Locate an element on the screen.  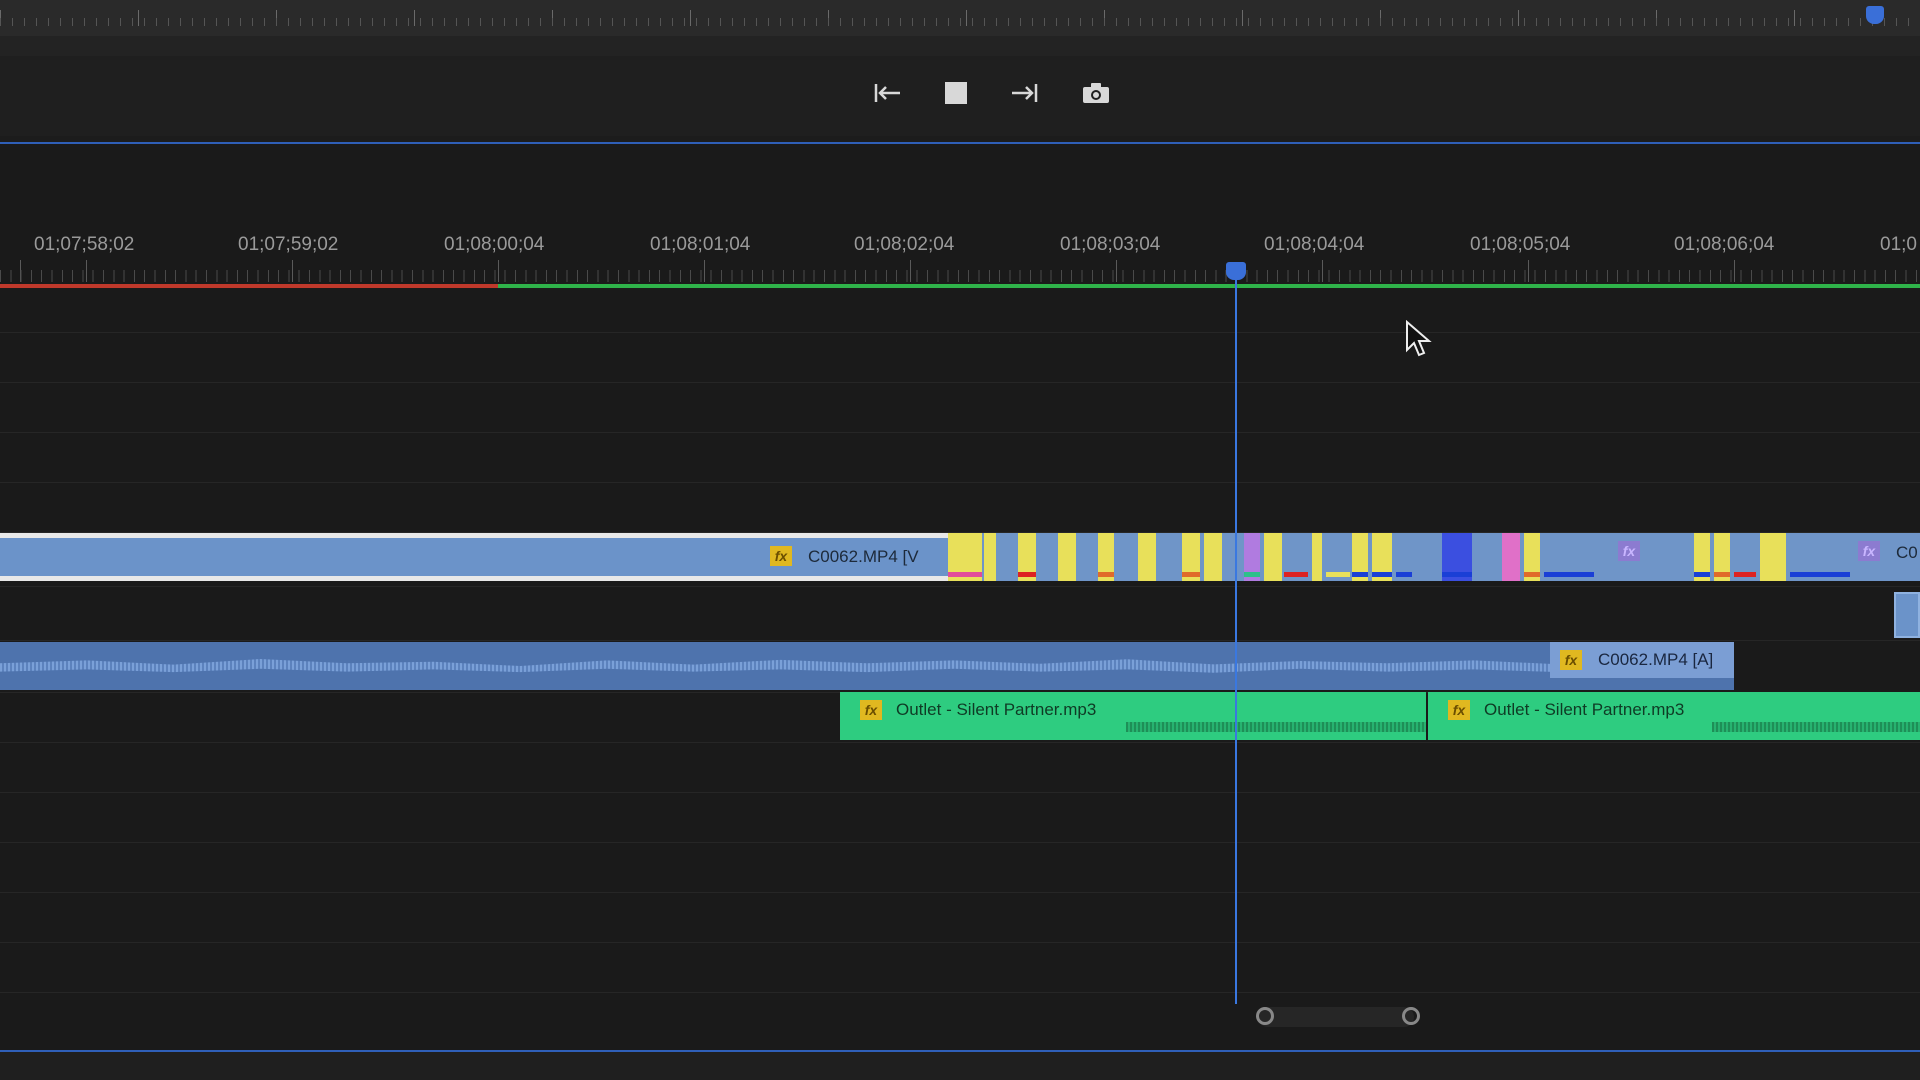
go-to-in-icon is located at coordinates (887, 93).